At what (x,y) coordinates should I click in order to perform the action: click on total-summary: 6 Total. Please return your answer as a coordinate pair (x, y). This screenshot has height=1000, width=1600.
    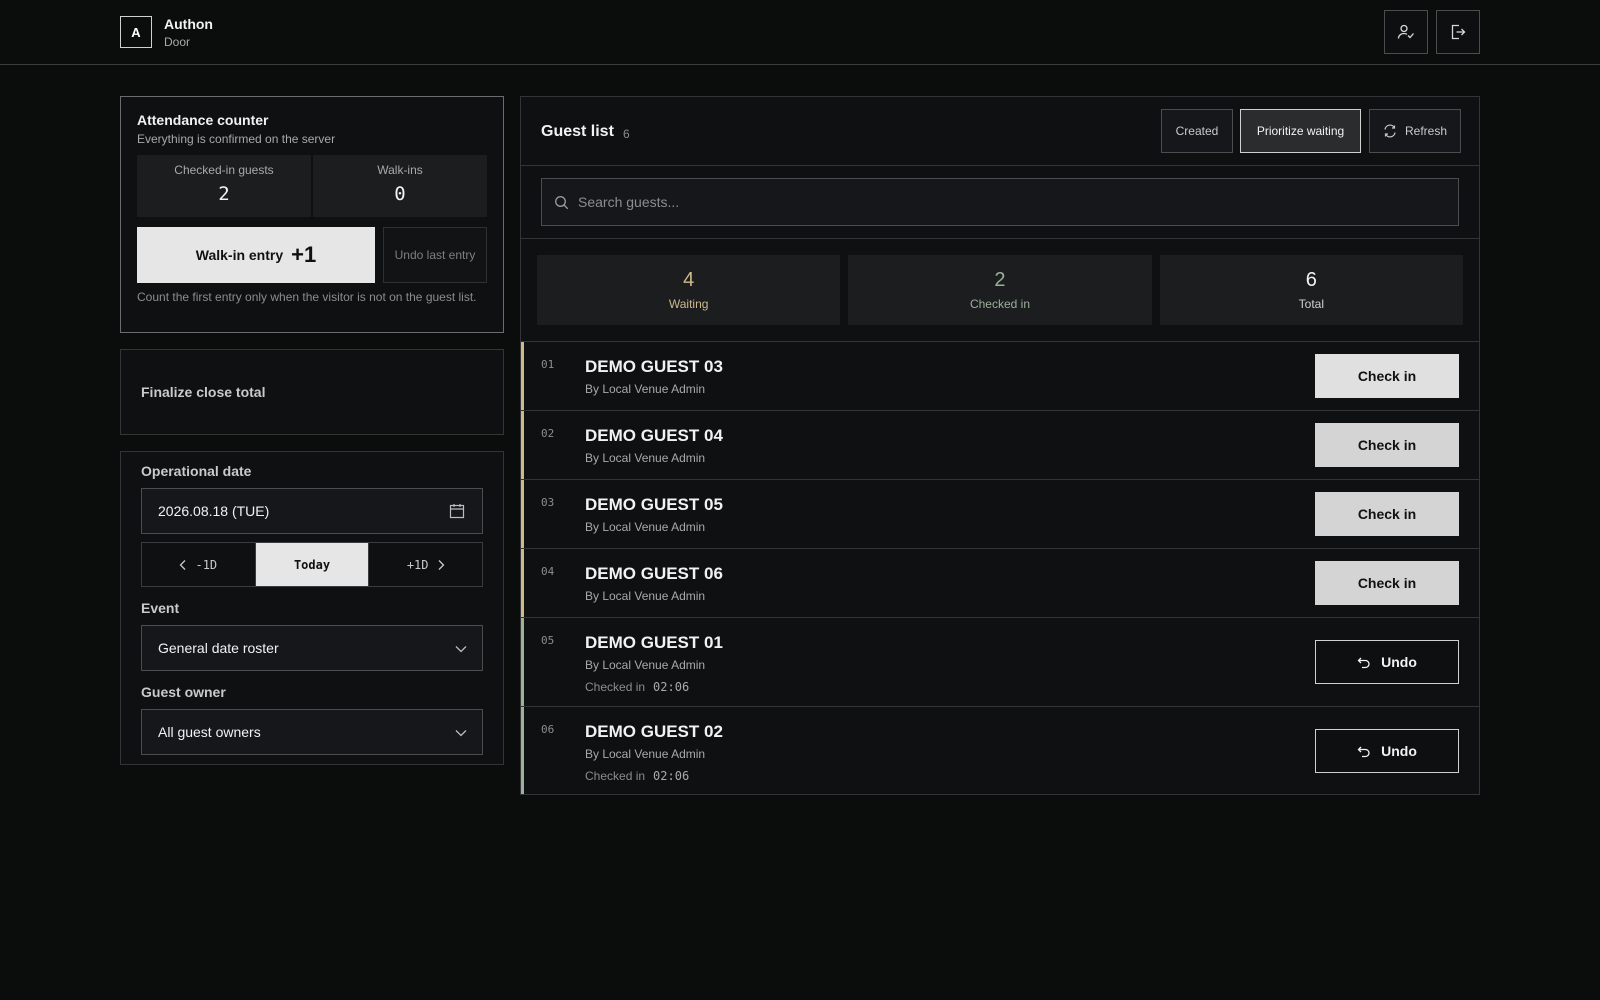
    Looking at the image, I should click on (1311, 290).